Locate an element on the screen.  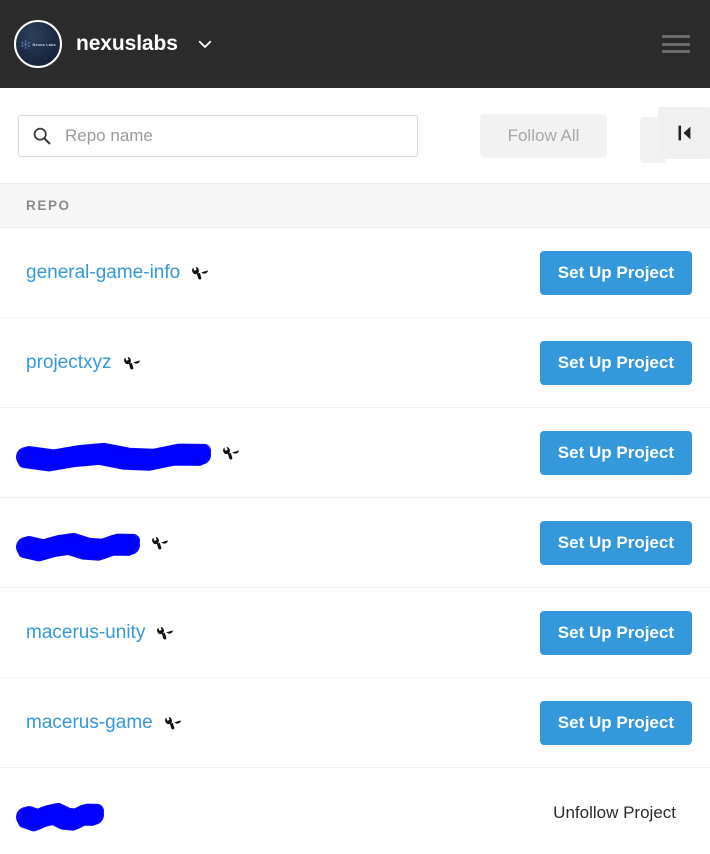
table-row: macerus-game Set Up Project is located at coordinates (355, 723).